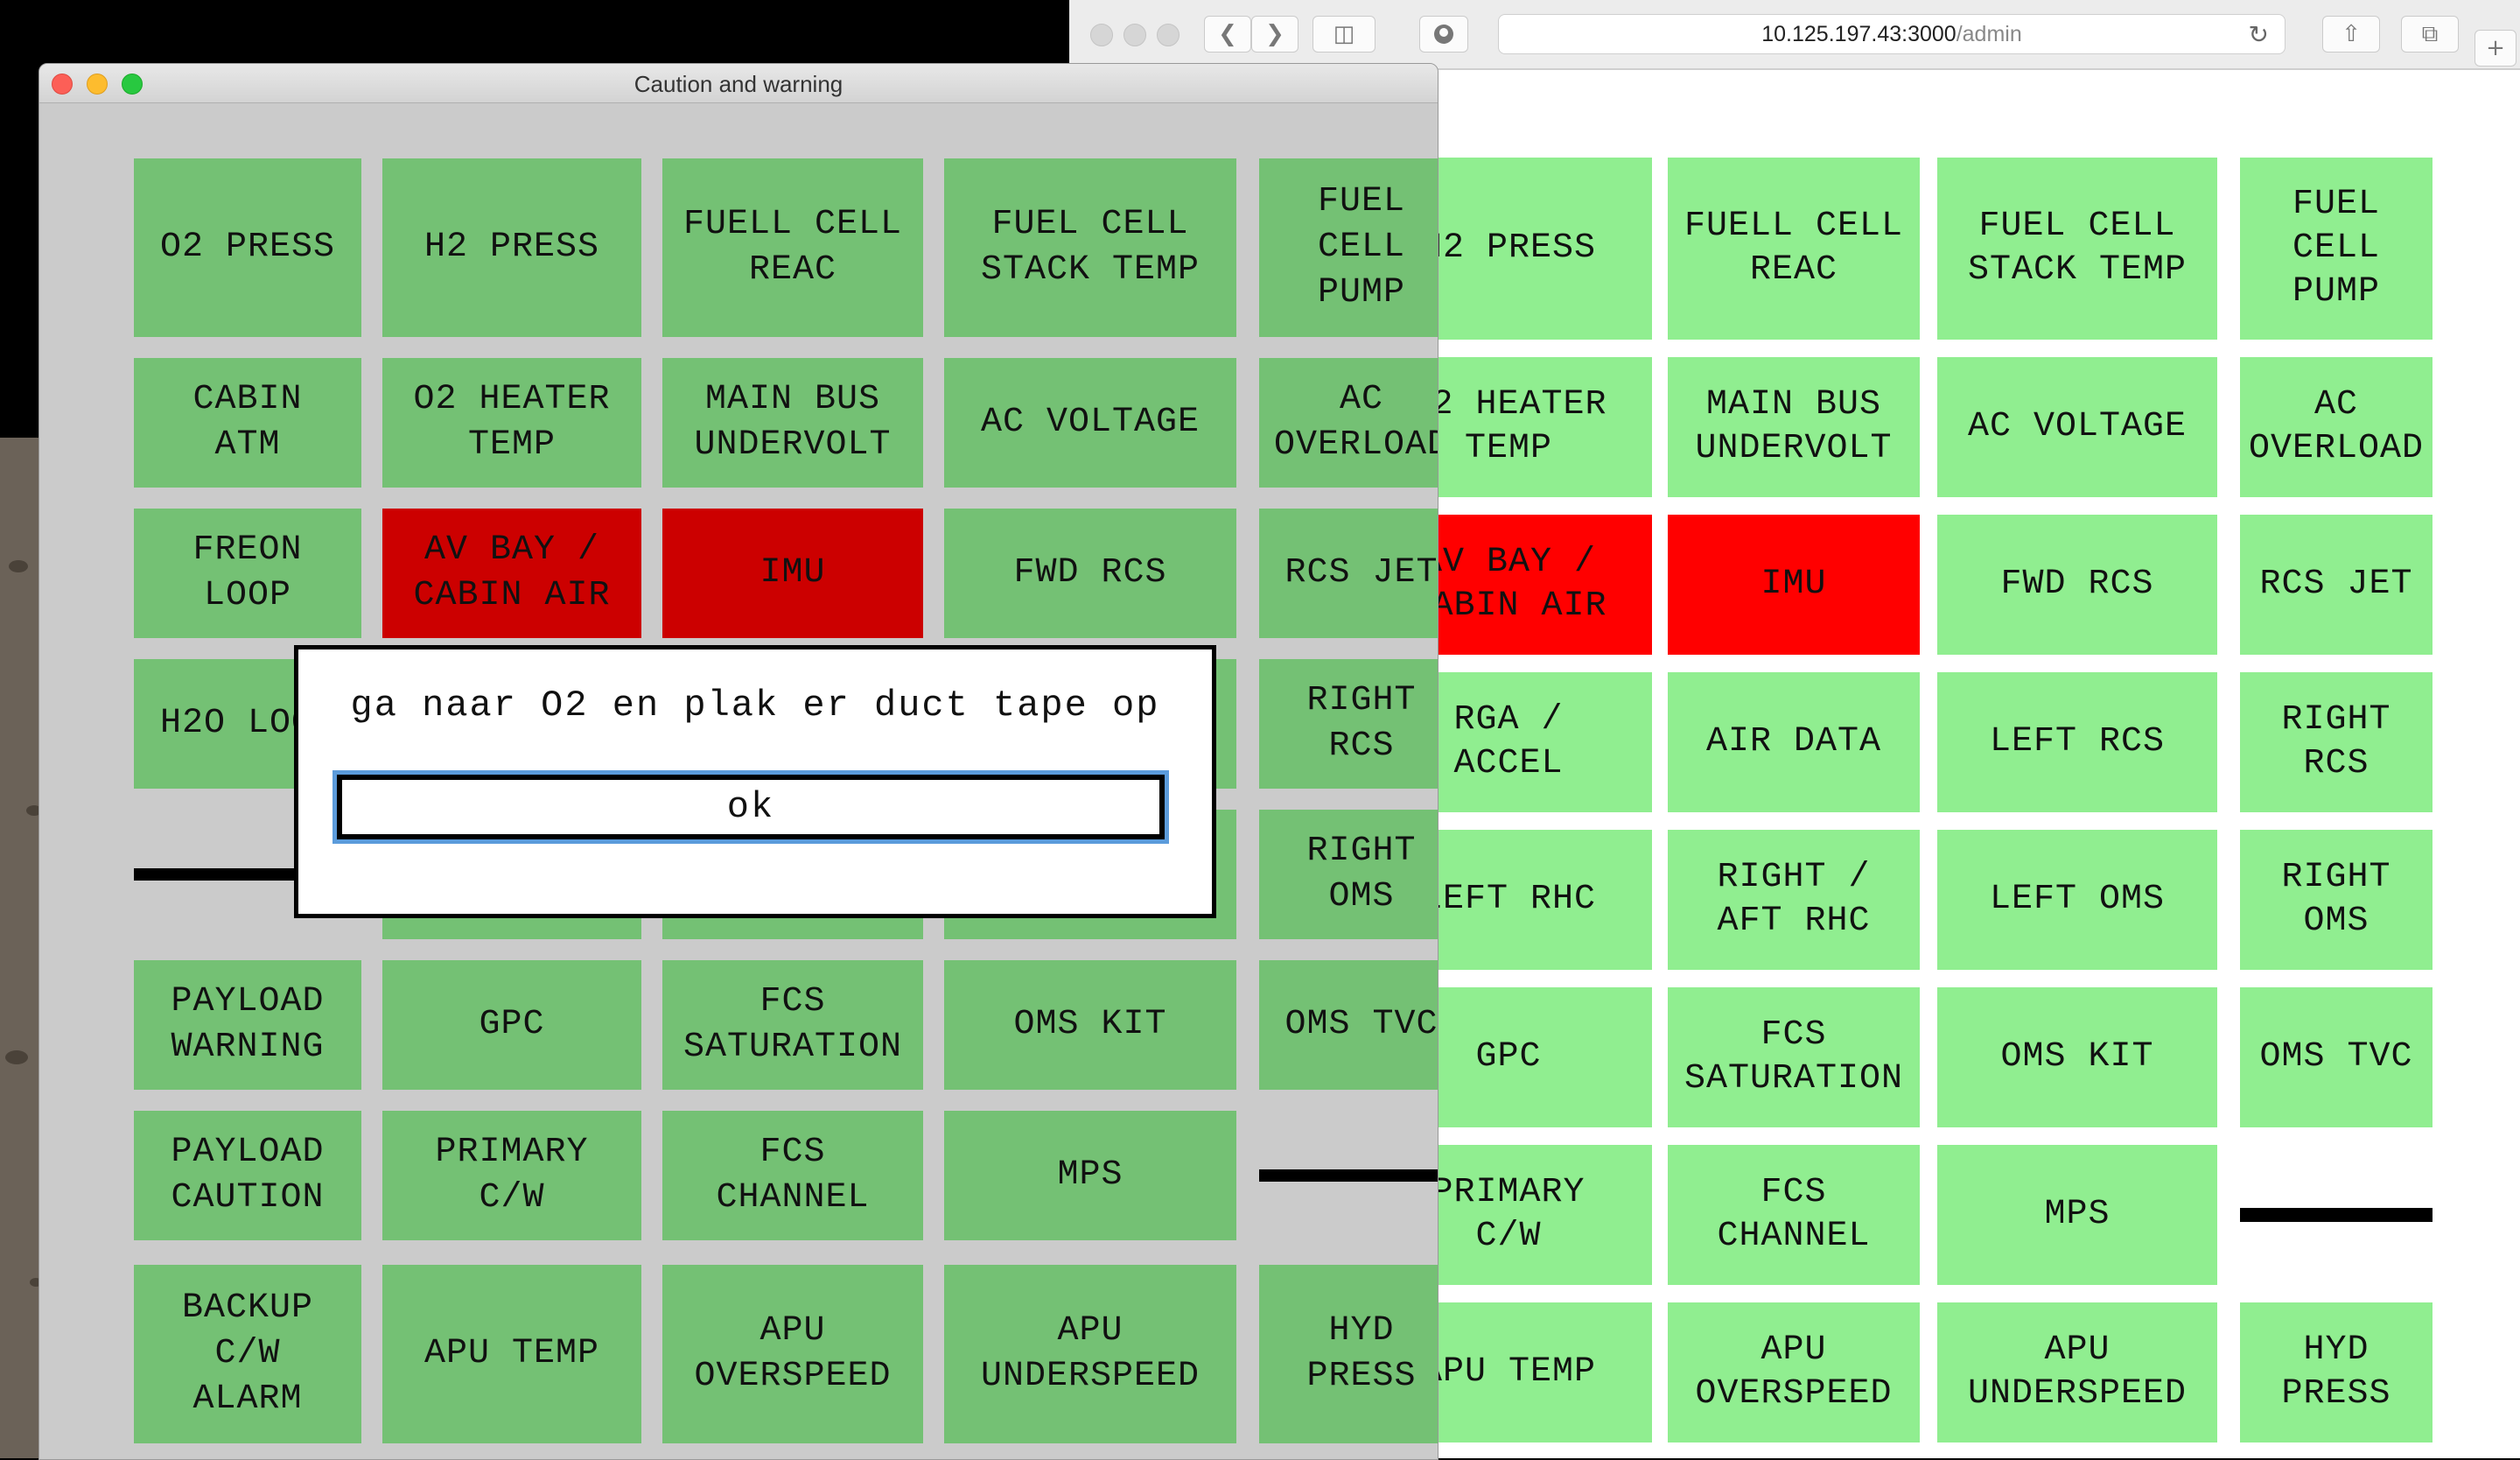 The width and height of the screenshot is (2520, 1460). What do you see at coordinates (792, 574) in the screenshot?
I see `tile-imu: IMU` at bounding box center [792, 574].